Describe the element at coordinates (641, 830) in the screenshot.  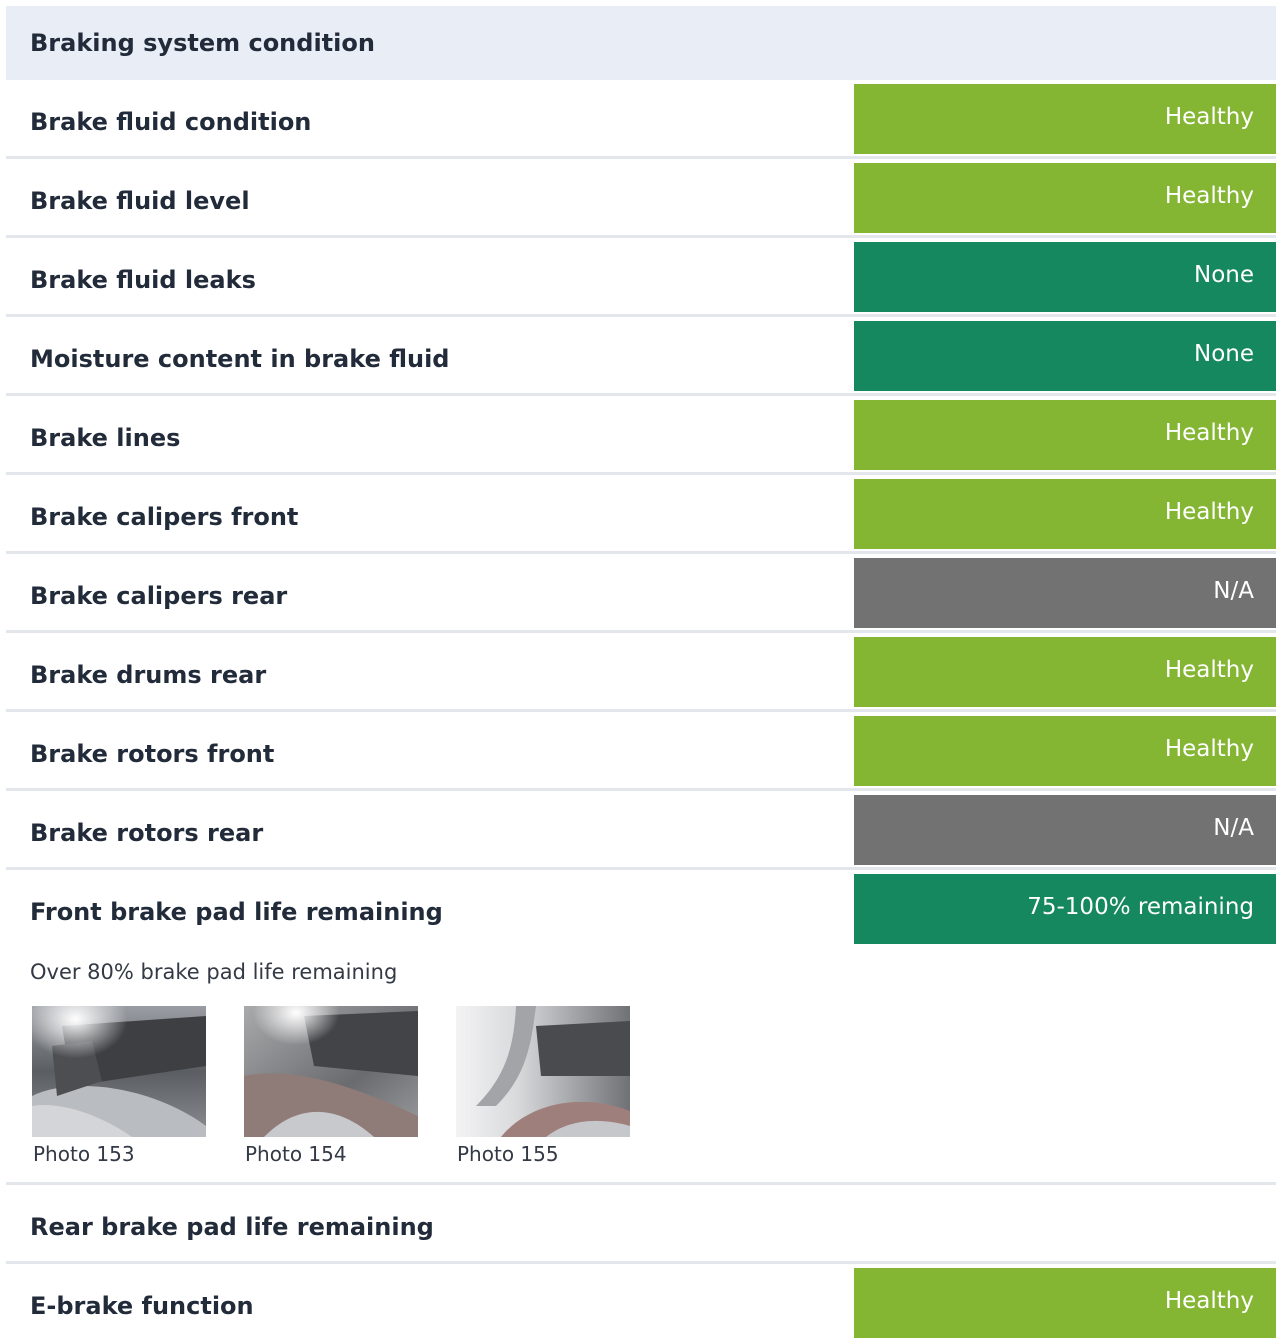
I see `inspection-row-brake-rotors-rear: Brake rotors rear N/A` at that location.